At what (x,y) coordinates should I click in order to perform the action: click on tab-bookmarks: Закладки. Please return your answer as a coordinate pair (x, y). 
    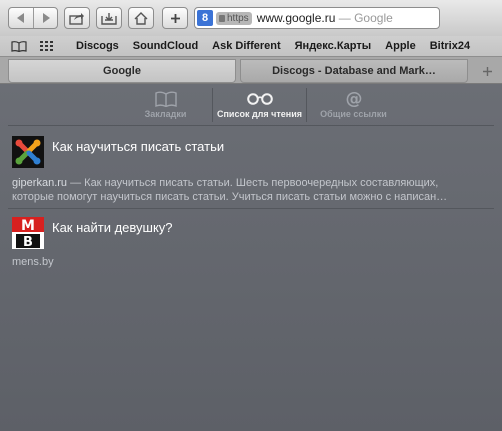
    Looking at the image, I should click on (165, 105).